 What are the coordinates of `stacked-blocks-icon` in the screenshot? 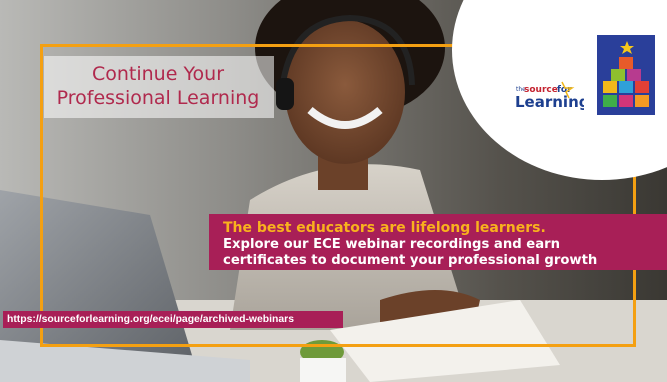 It's located at (626, 75).